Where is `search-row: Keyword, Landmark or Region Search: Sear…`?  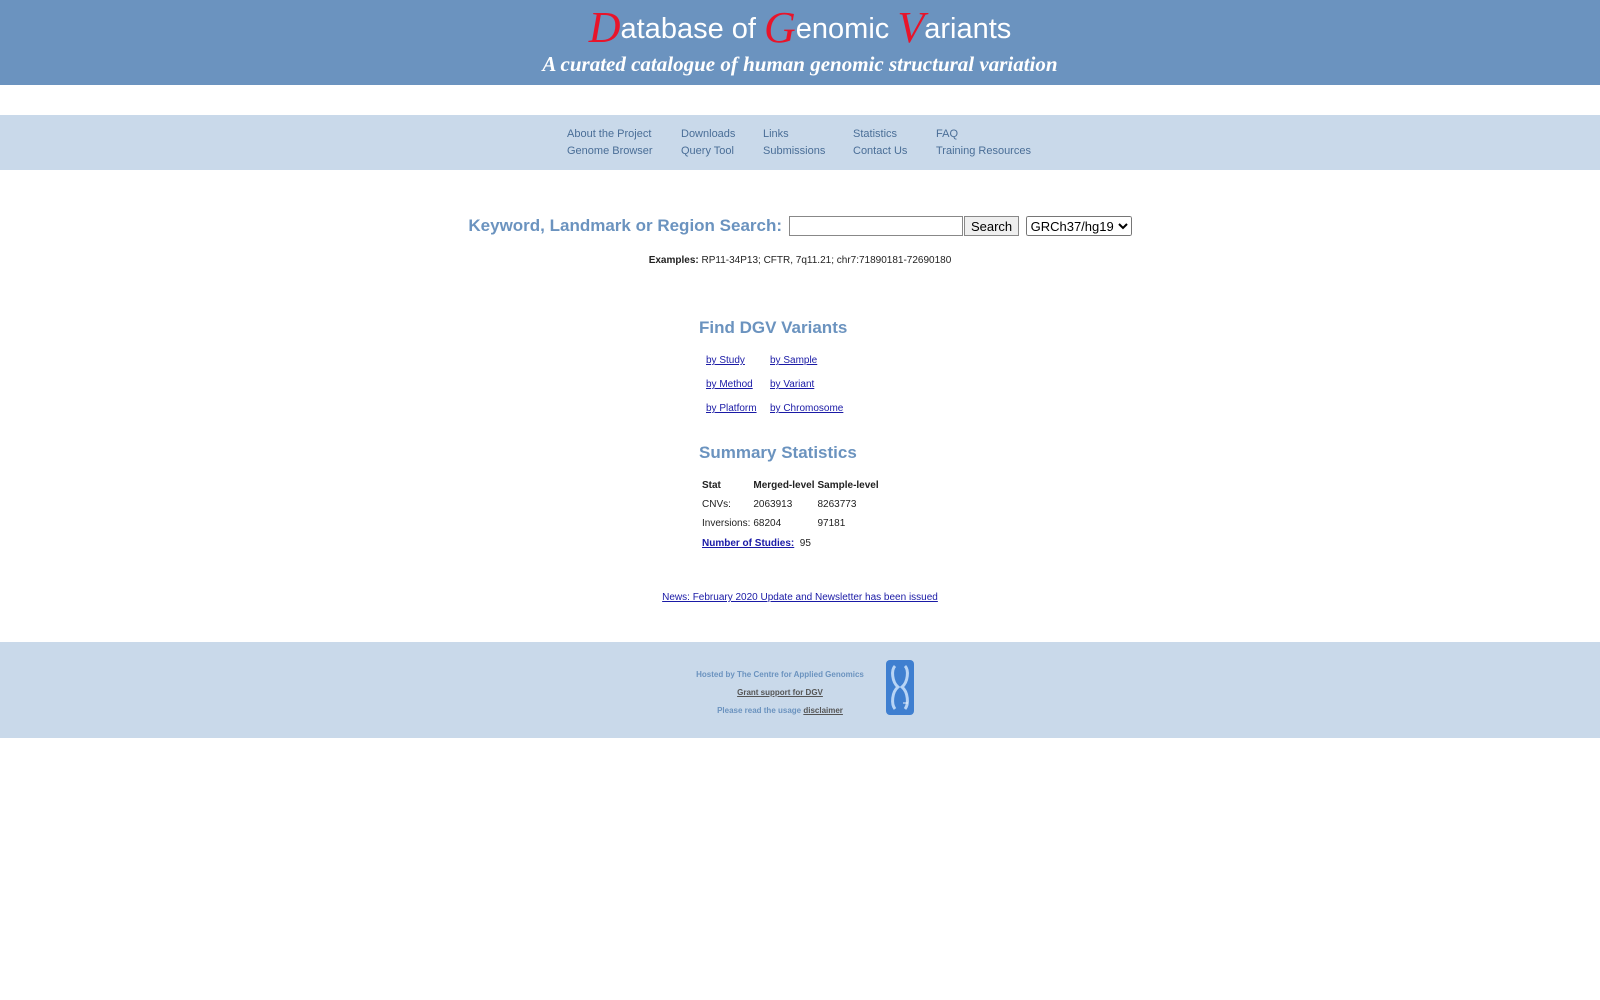
search-row: Keyword, Landmark or Region Search: Sear… is located at coordinates (800, 226).